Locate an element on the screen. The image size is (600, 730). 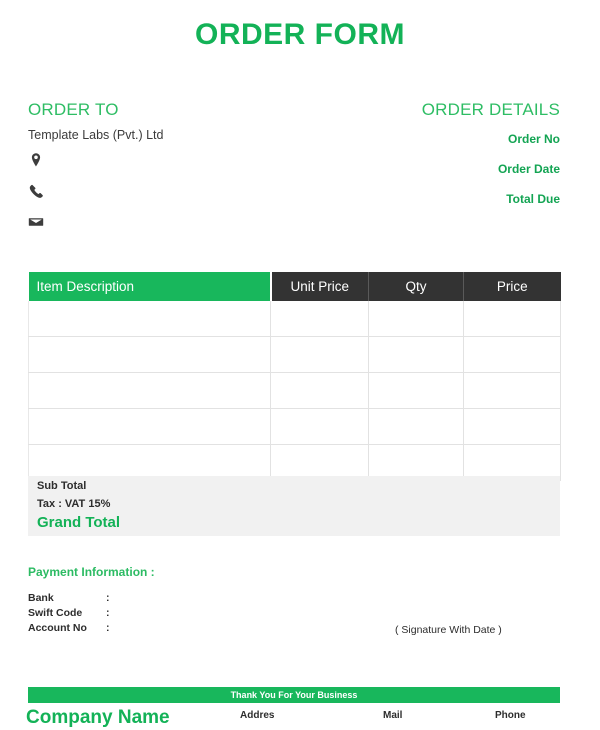
footer-address-label: Addres is located at coordinates (257, 715).